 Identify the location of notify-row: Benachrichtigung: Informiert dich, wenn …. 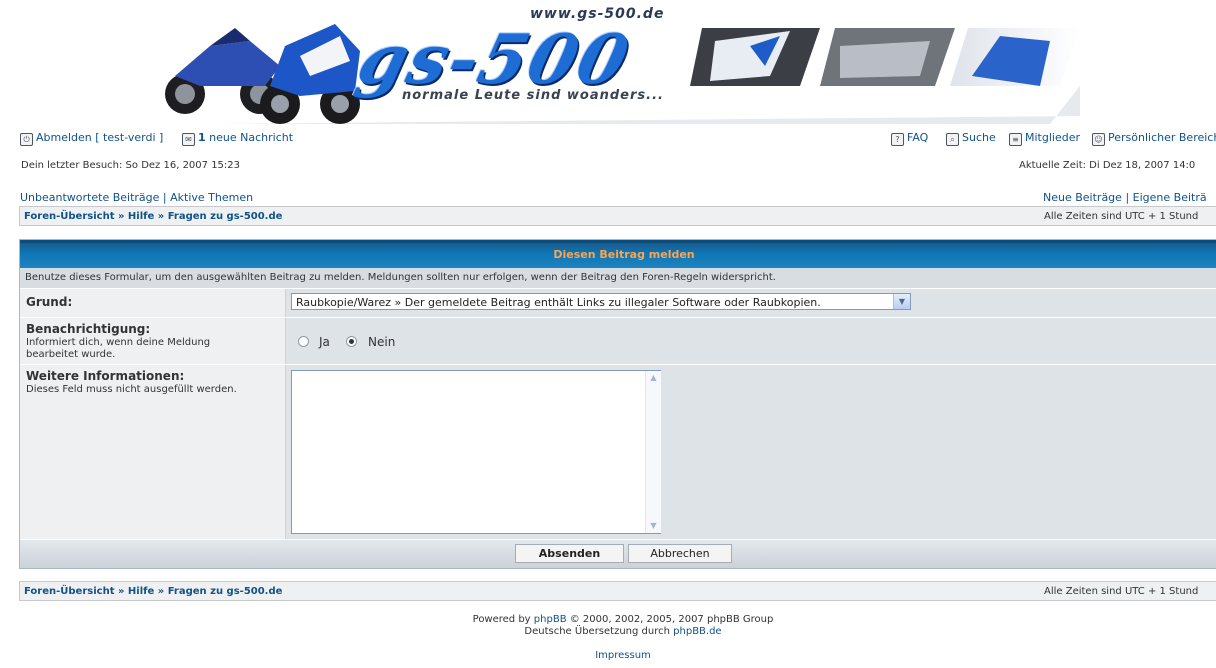
(618, 341).